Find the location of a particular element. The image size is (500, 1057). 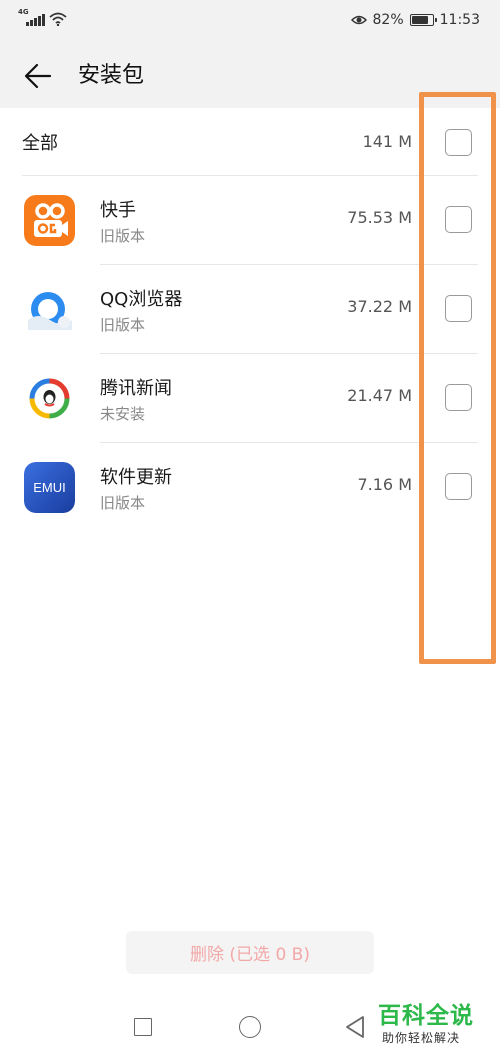

list-item: 腾讯新闻 未安装 21.47 M is located at coordinates (250, 398).